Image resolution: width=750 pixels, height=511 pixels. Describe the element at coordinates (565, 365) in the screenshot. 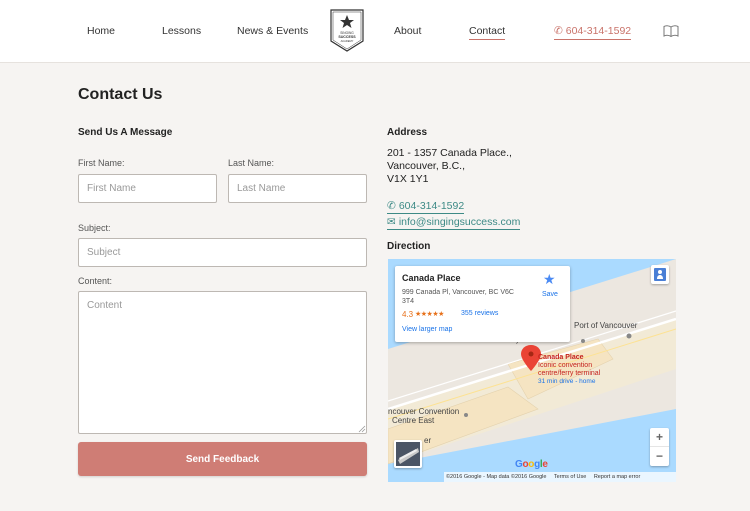

I see `map-label-desc-1: Iconic convention` at that location.